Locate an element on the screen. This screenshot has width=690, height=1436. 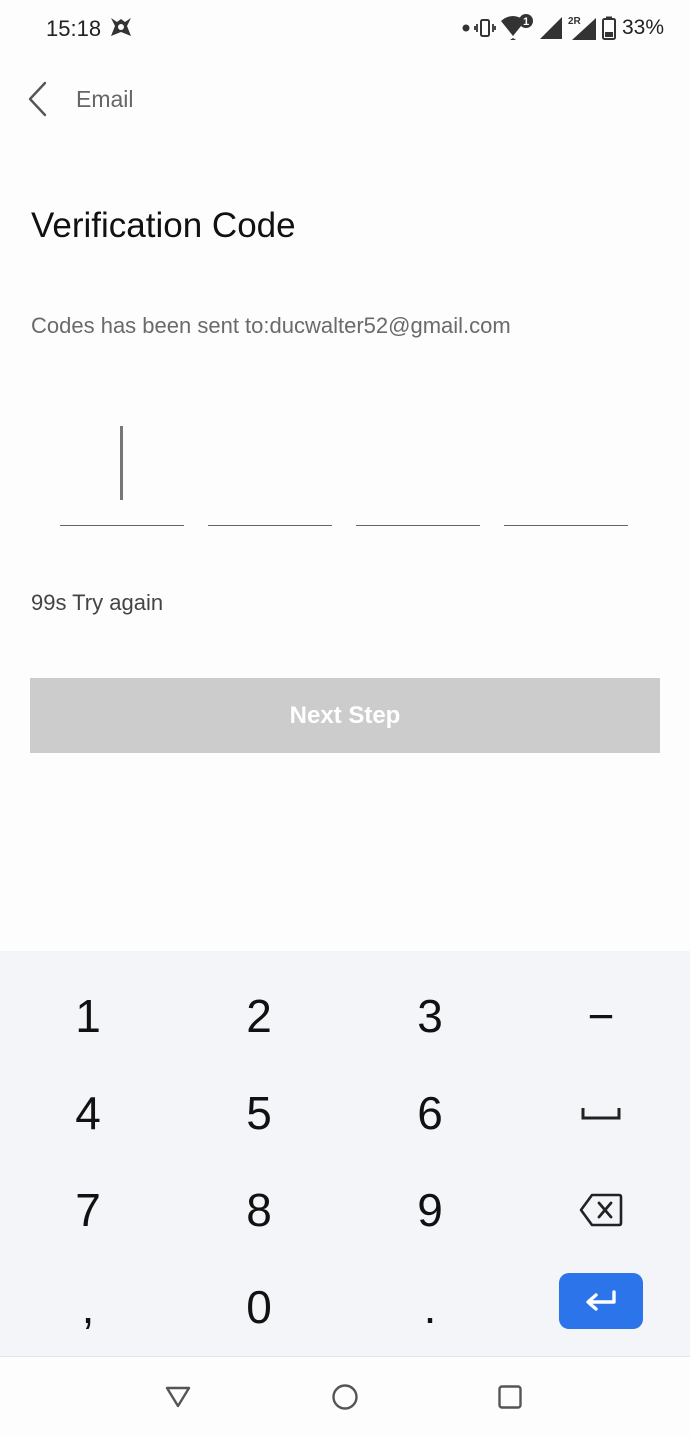
battery-icon is located at coordinates (608, 28).